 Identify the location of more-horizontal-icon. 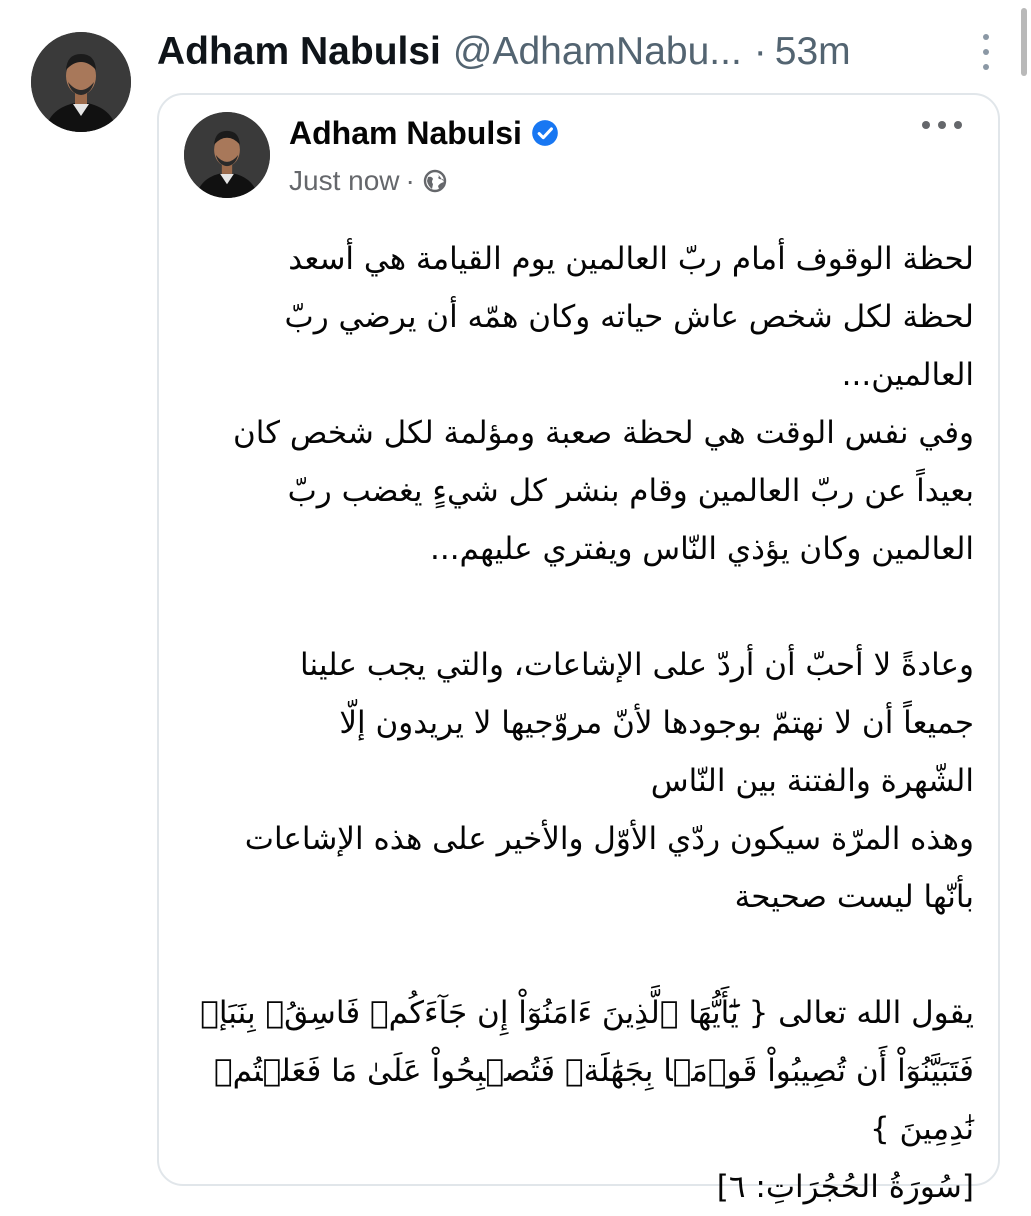
(942, 125).